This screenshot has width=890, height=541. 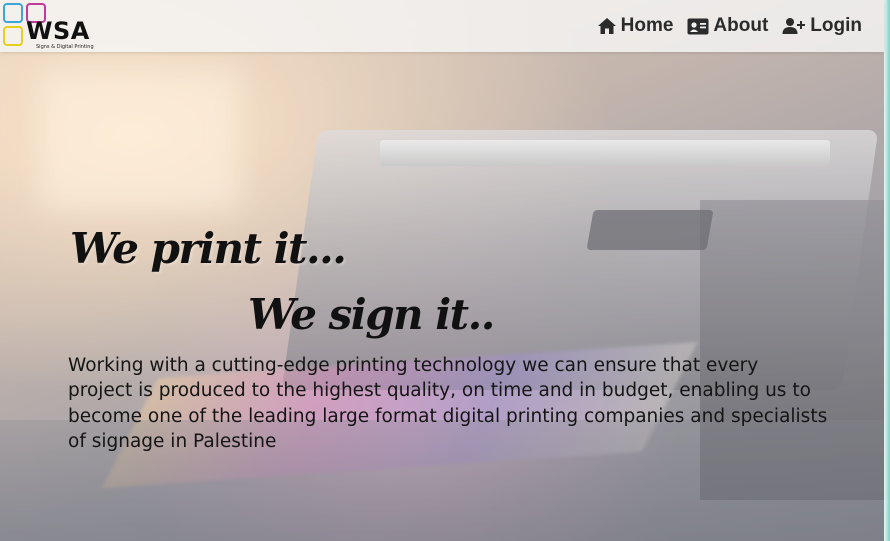 What do you see at coordinates (836, 25) in the screenshot?
I see `nav-login-label: Login` at bounding box center [836, 25].